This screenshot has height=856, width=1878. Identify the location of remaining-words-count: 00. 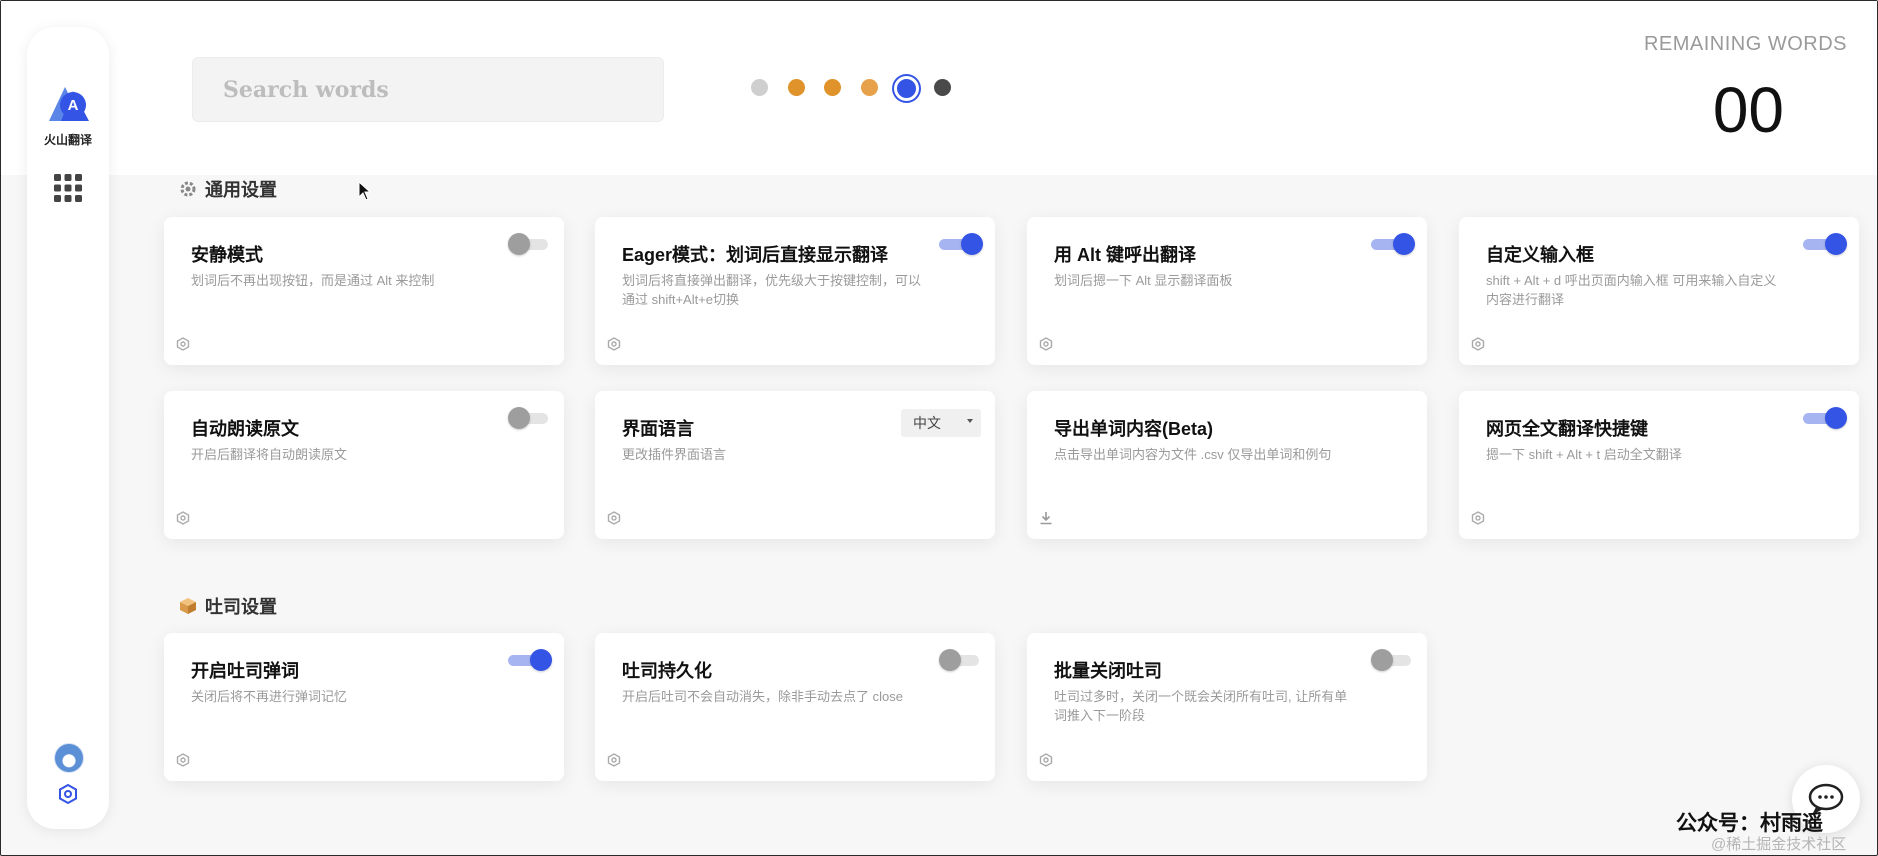
(1748, 110).